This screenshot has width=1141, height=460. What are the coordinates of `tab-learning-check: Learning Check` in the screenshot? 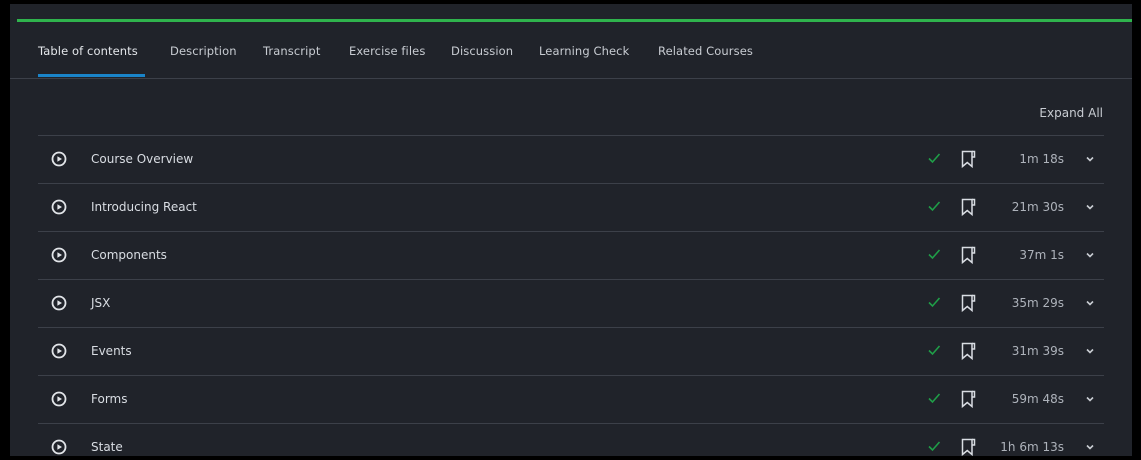 It's located at (584, 51).